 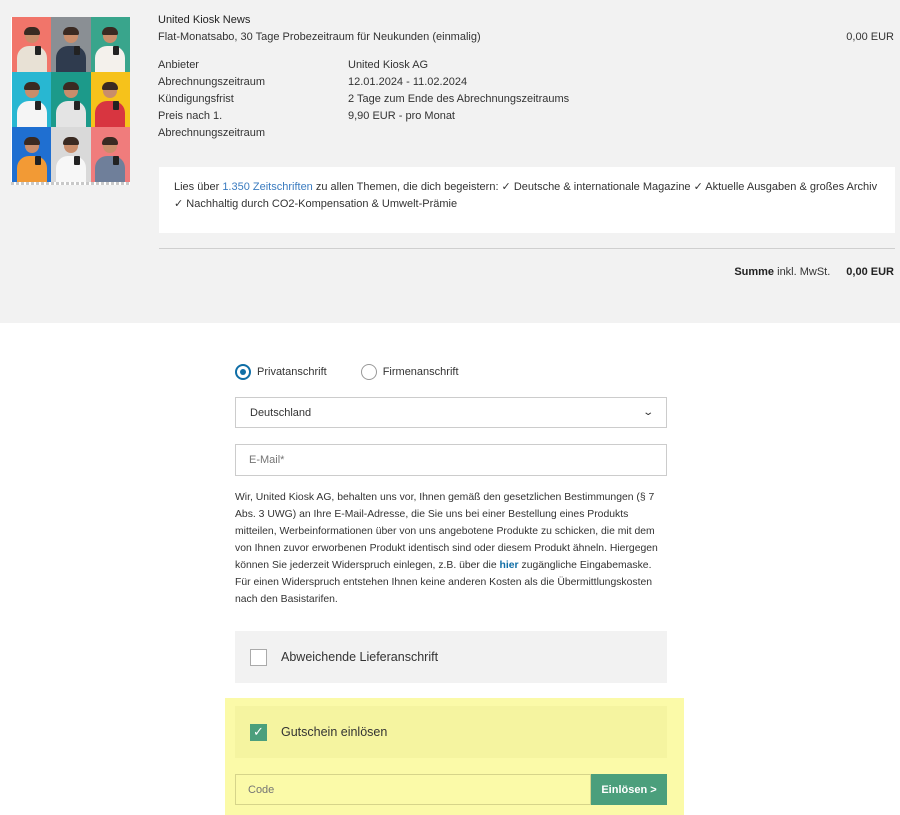 What do you see at coordinates (451, 657) in the screenshot?
I see `alt-shipping-toggle: Abweichende Lieferanschrift` at bounding box center [451, 657].